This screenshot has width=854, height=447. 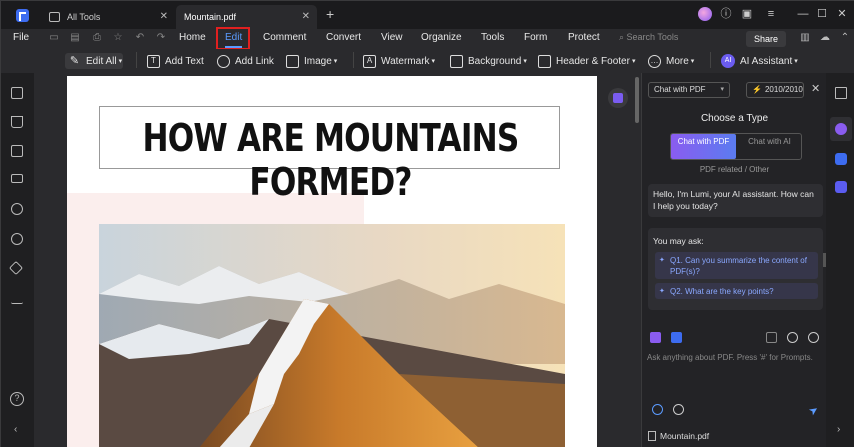 I want to click on layers-icon, so click(x=16, y=268).